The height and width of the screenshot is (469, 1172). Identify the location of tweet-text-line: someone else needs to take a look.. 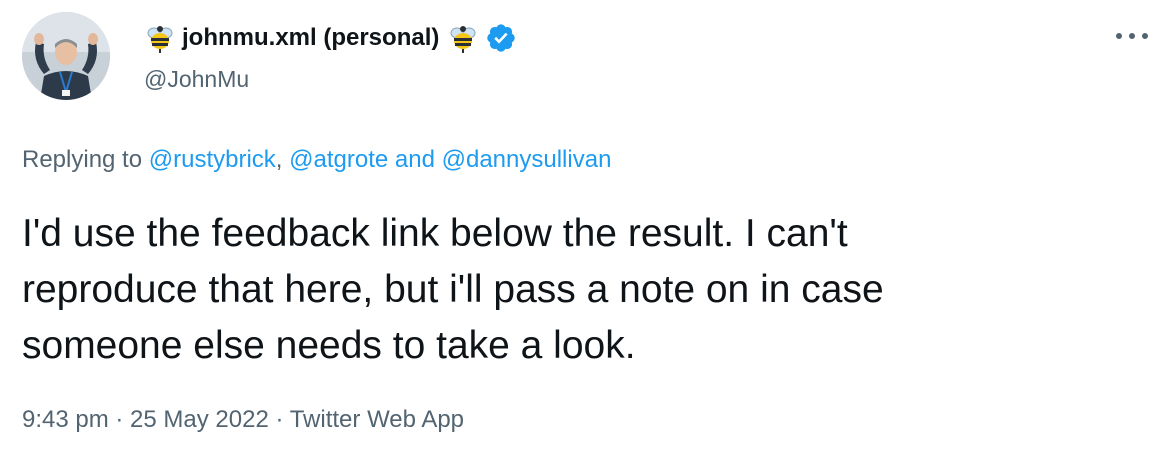
(329, 345).